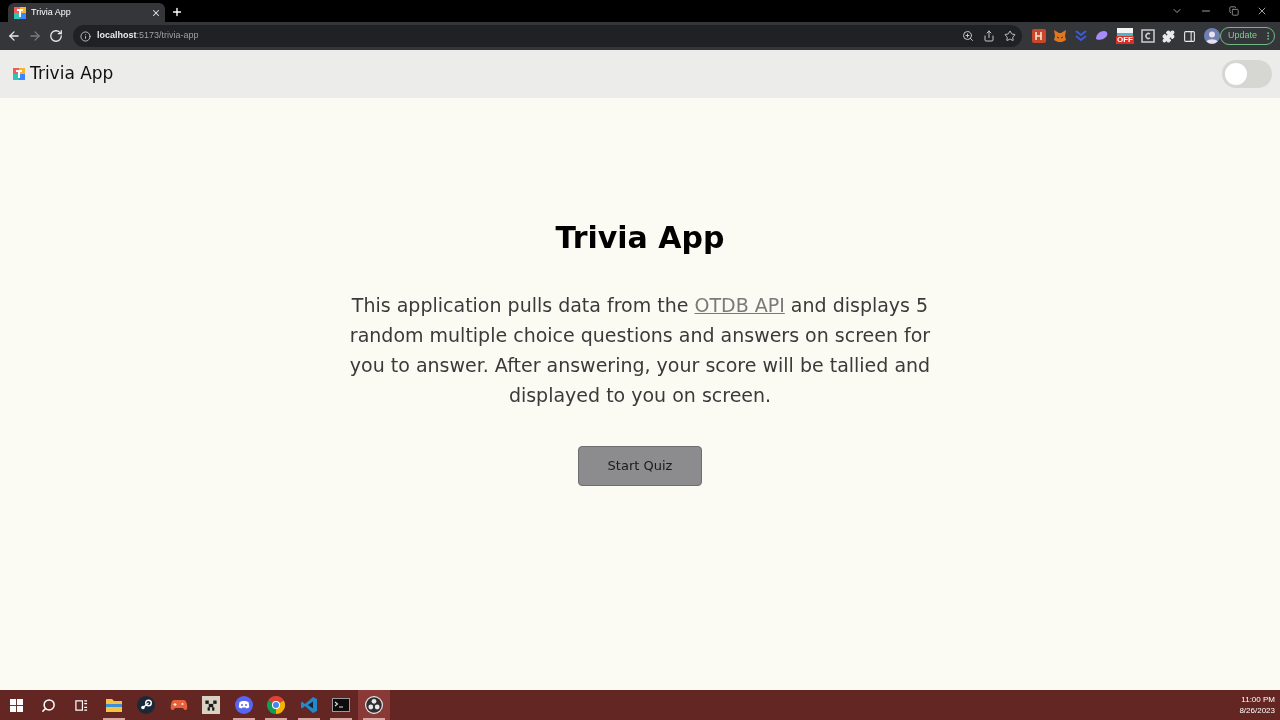 The image size is (1280, 720). What do you see at coordinates (341, 705) in the screenshot?
I see `terminal-icon` at bounding box center [341, 705].